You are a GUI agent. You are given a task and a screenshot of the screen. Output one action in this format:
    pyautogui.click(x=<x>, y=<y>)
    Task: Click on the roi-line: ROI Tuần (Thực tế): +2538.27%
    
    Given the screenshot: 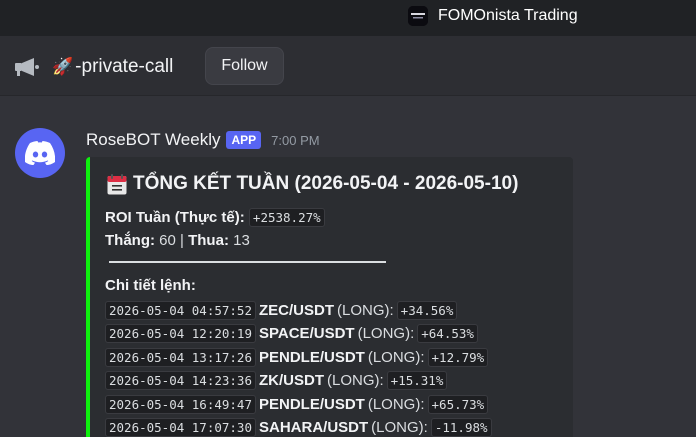 What is the action you would take?
    pyautogui.click(x=215, y=217)
    